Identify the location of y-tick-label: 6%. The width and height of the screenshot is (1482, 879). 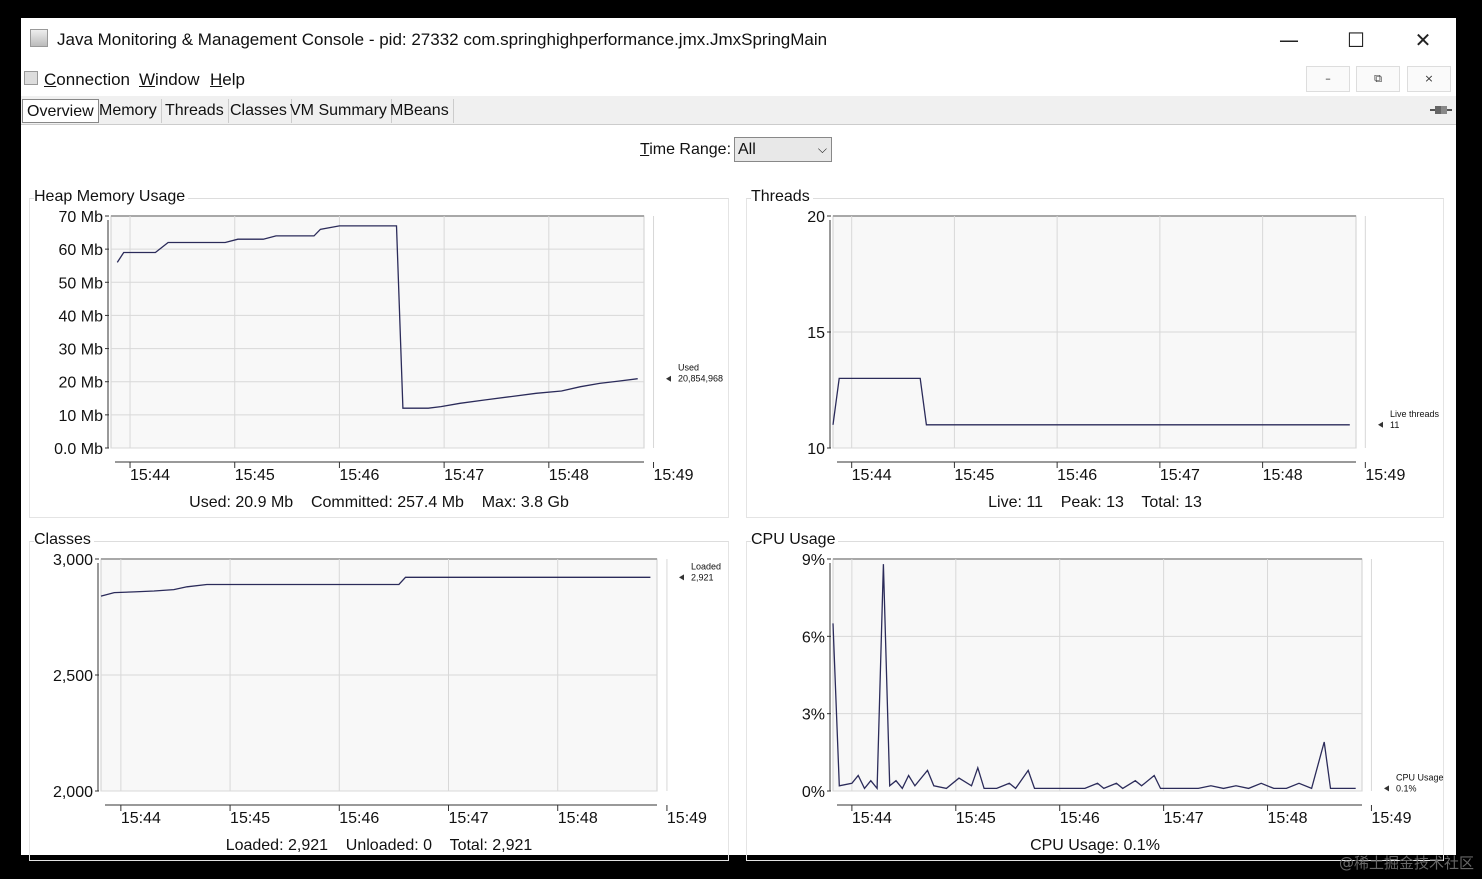
(813, 637).